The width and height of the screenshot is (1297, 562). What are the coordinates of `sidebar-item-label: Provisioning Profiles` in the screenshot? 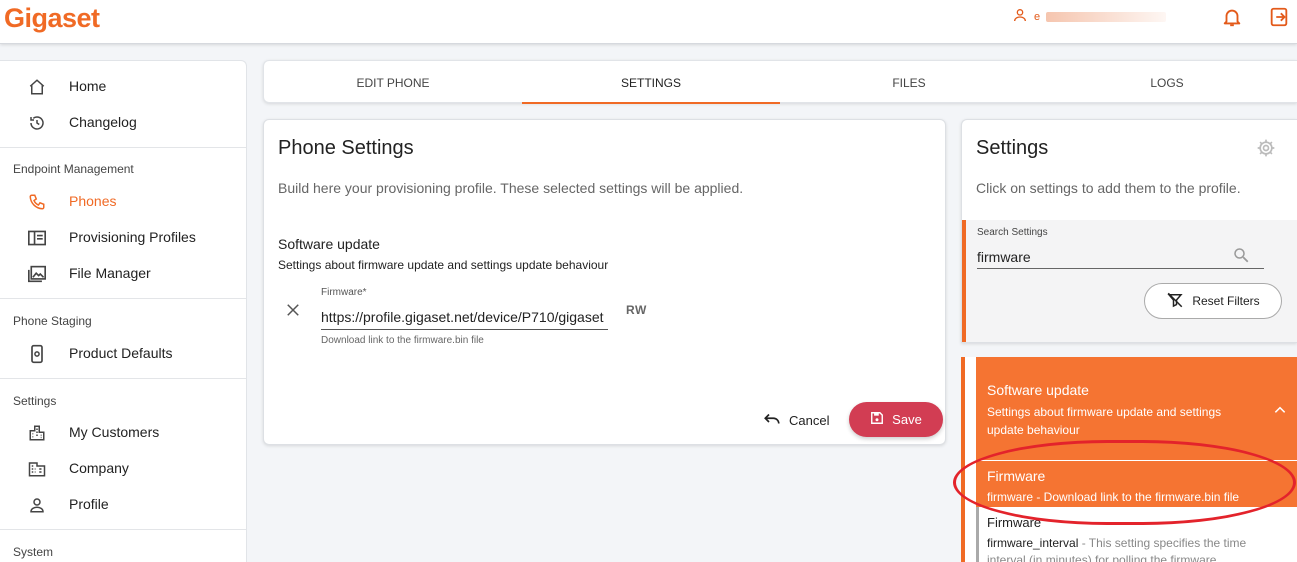 It's located at (132, 237).